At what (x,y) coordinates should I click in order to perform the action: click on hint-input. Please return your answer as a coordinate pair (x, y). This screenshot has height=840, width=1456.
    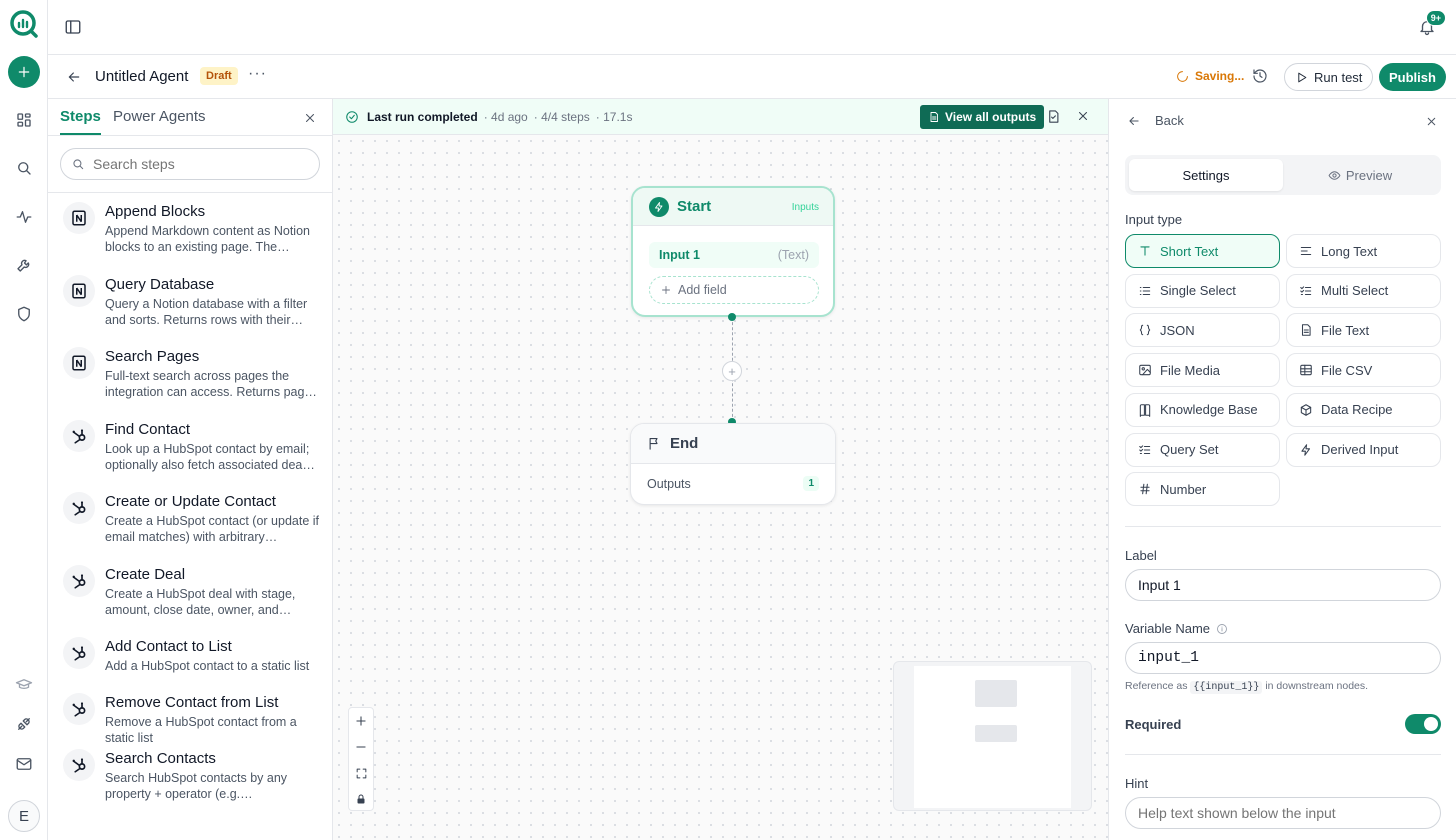
    Looking at the image, I should click on (1283, 813).